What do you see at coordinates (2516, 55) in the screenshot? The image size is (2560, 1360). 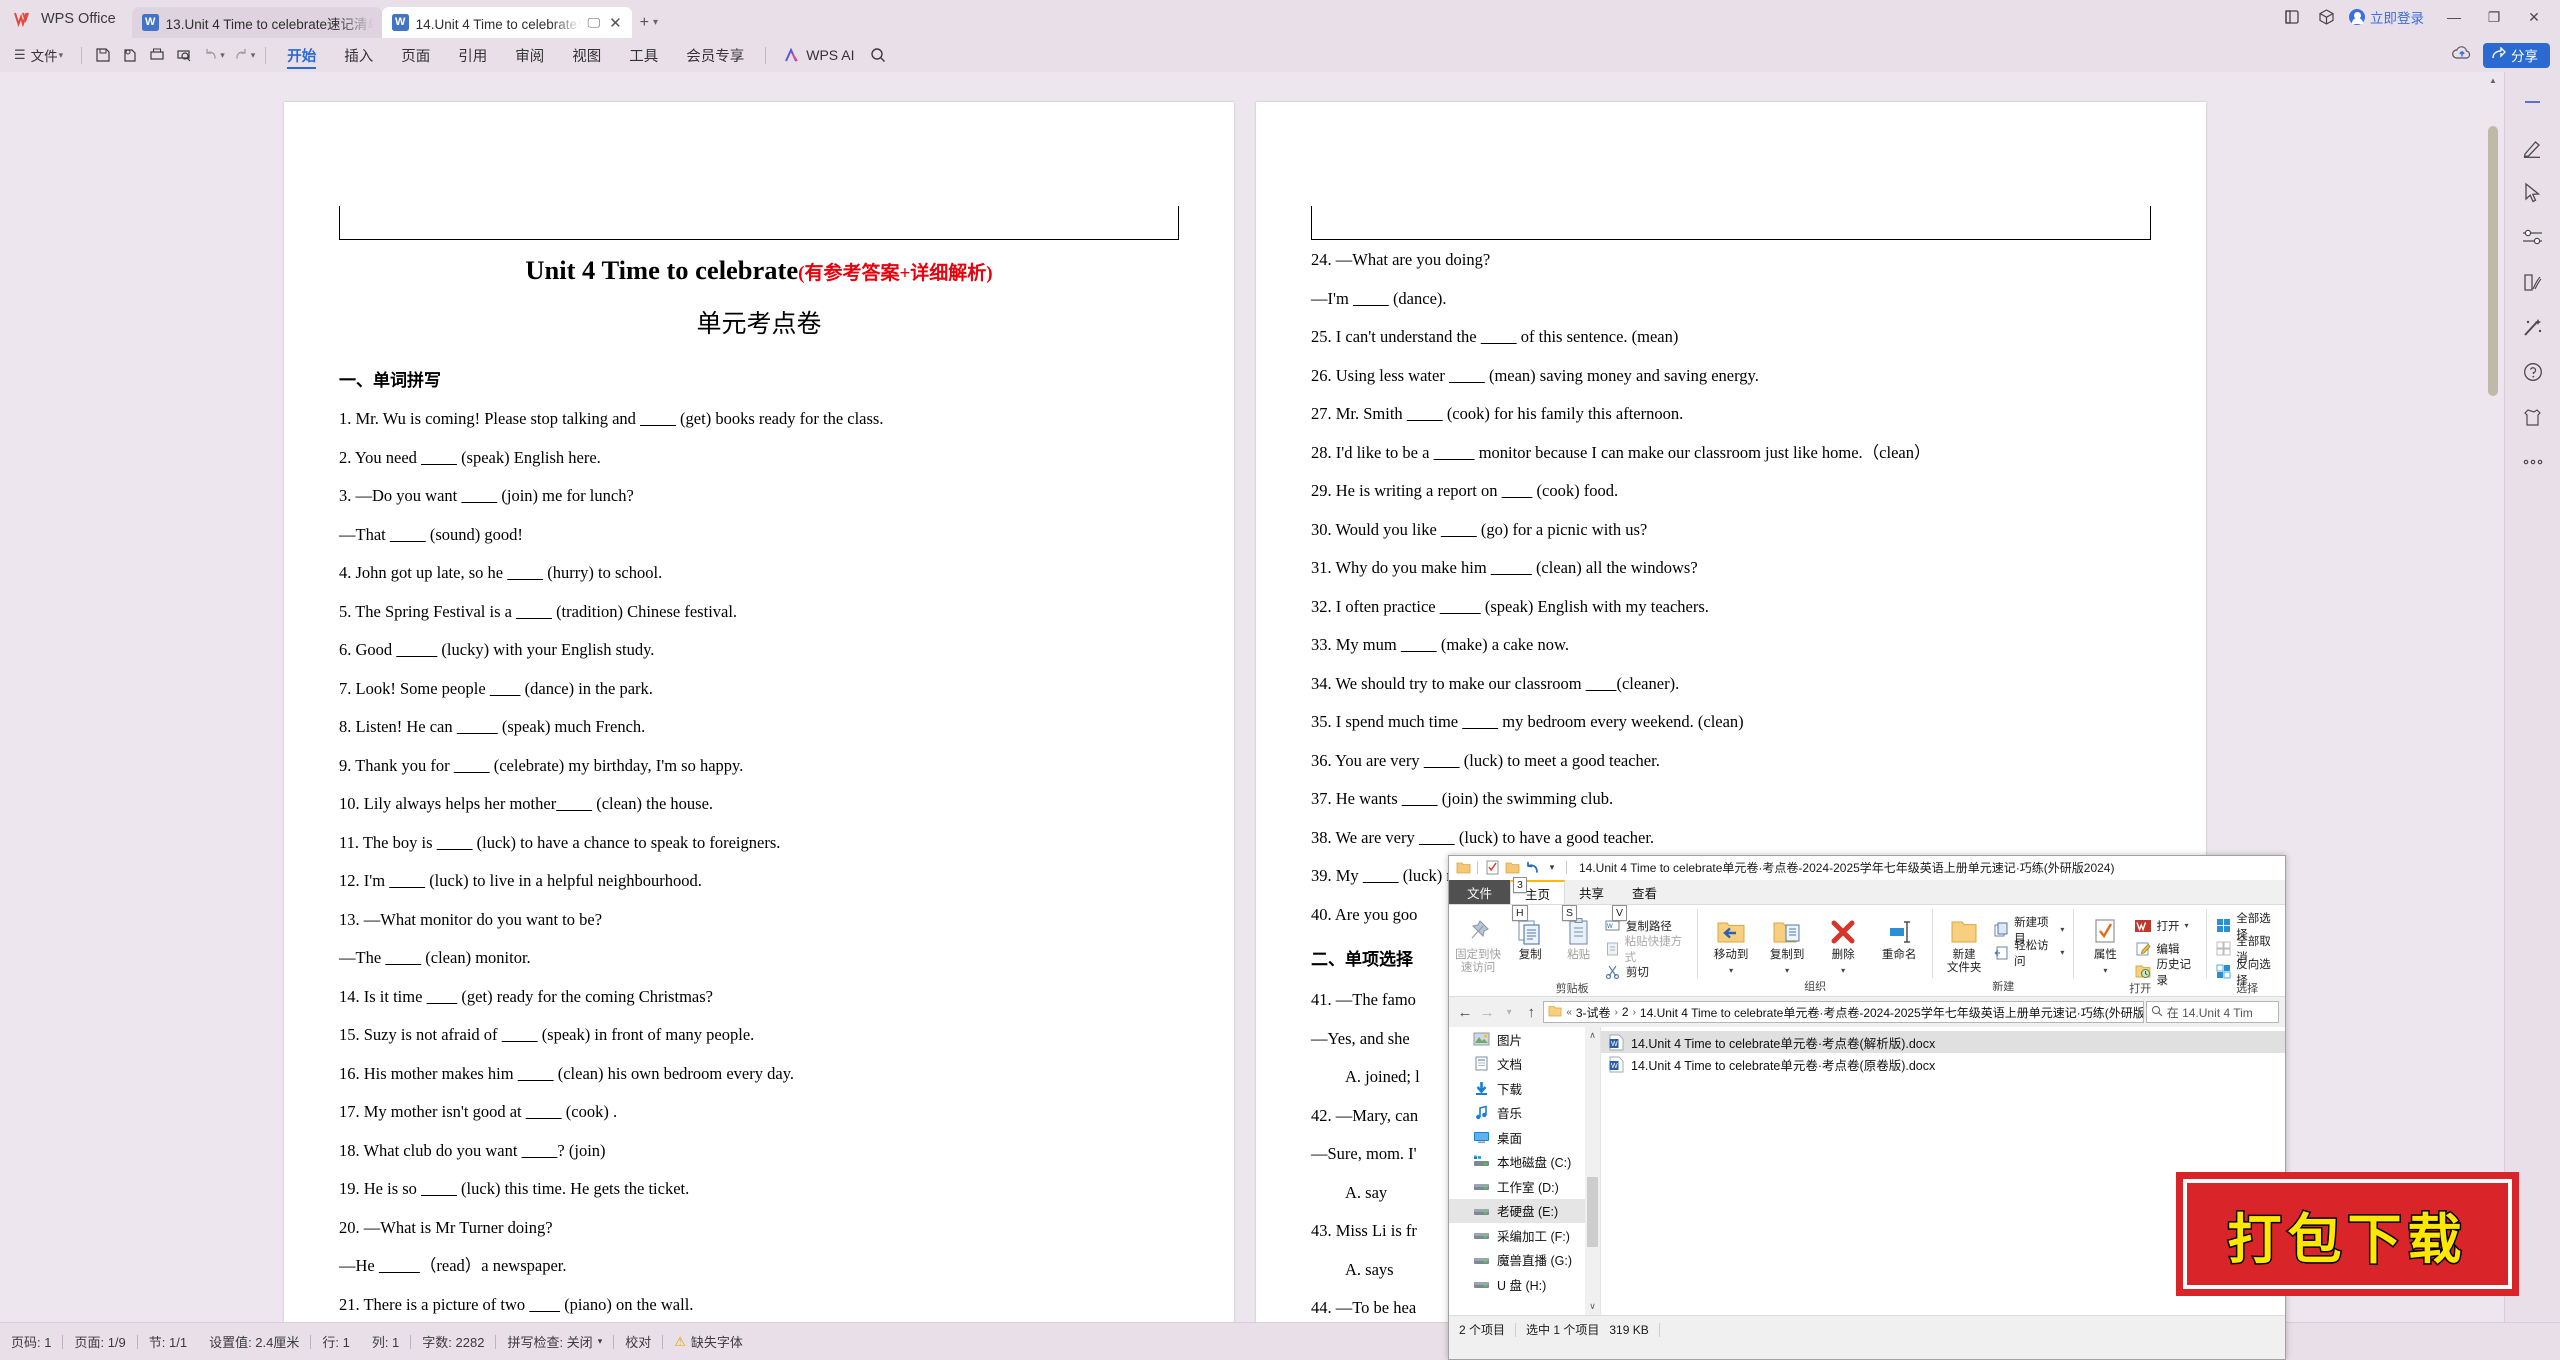 I see `share-button: 分享` at bounding box center [2516, 55].